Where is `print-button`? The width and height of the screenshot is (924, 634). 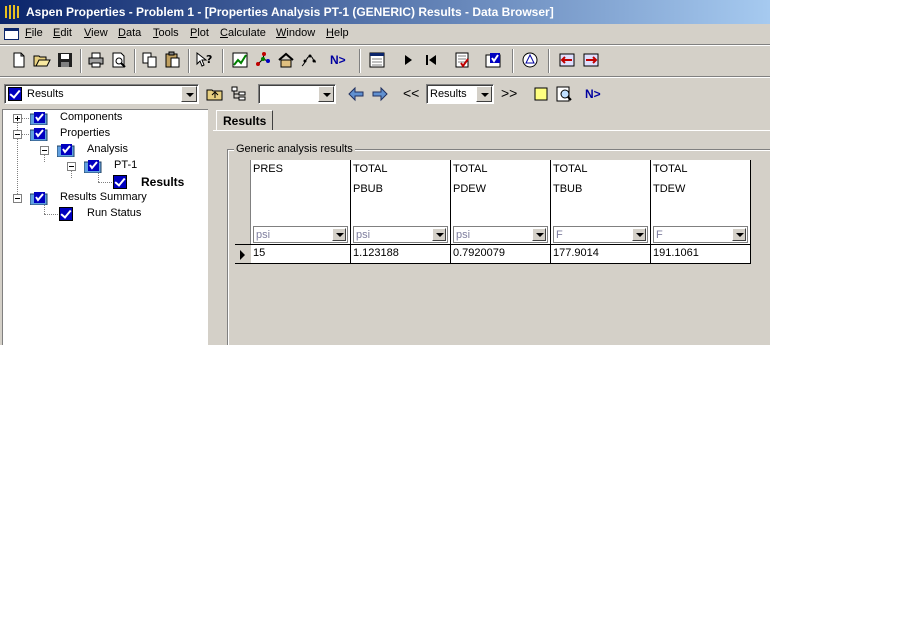
print-button is located at coordinates (96, 60).